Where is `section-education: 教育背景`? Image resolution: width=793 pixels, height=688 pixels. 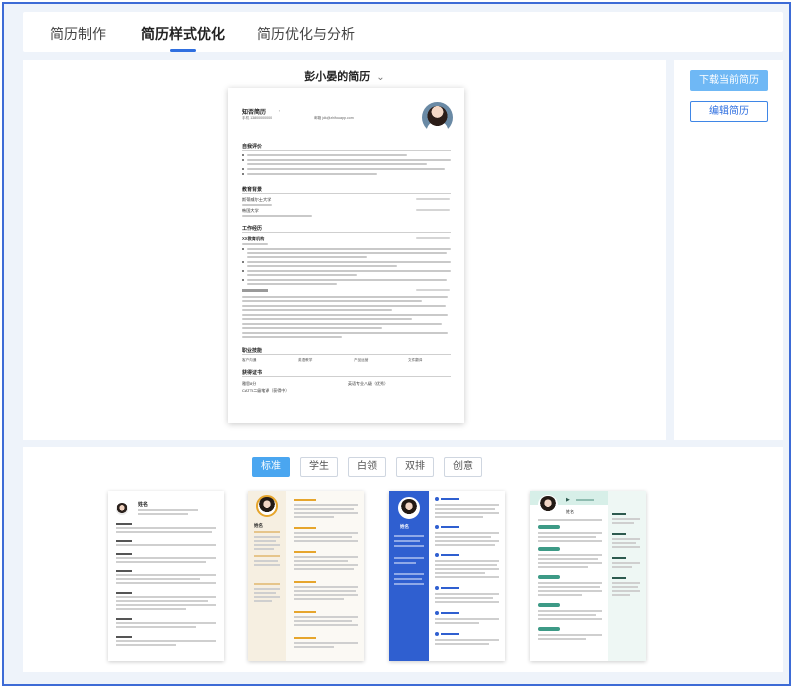 section-education: 教育背景 is located at coordinates (252, 190).